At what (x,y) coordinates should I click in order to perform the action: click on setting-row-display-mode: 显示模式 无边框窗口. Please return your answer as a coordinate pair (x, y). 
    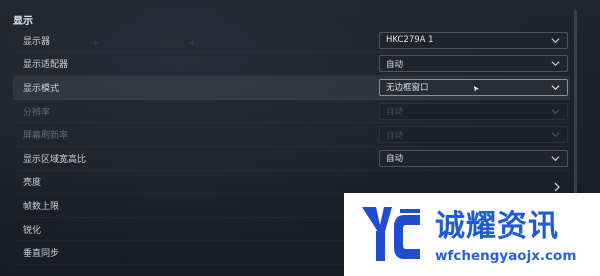
    Looking at the image, I should click on (291, 88).